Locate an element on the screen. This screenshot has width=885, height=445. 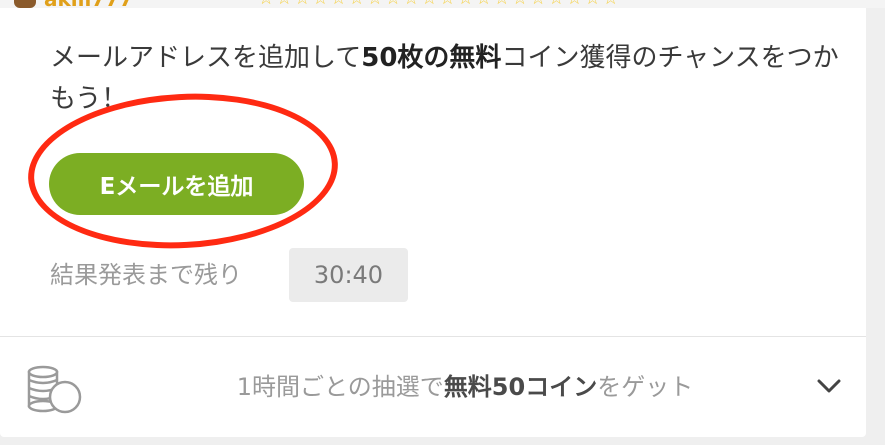
avatar is located at coordinates (25, 4).